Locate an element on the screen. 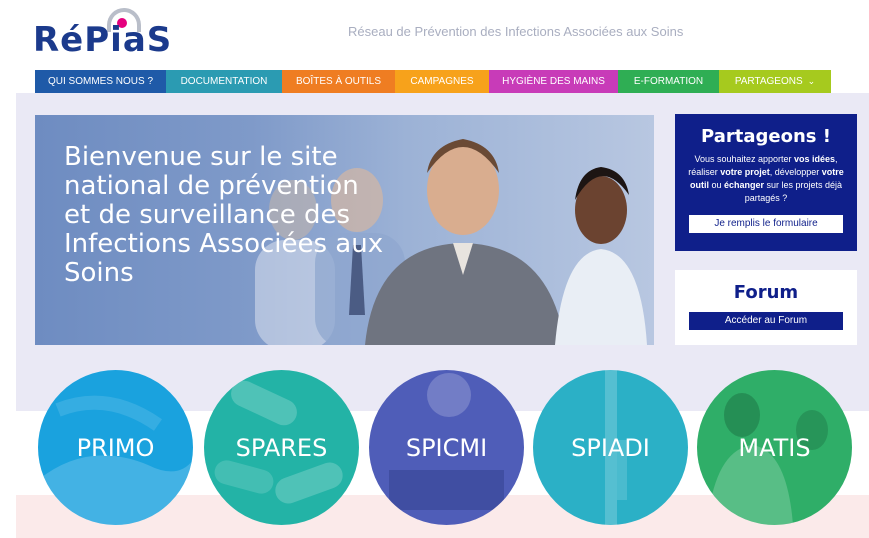  partageons-text-part: Vous souhaitez apporter is located at coordinates (744, 159).